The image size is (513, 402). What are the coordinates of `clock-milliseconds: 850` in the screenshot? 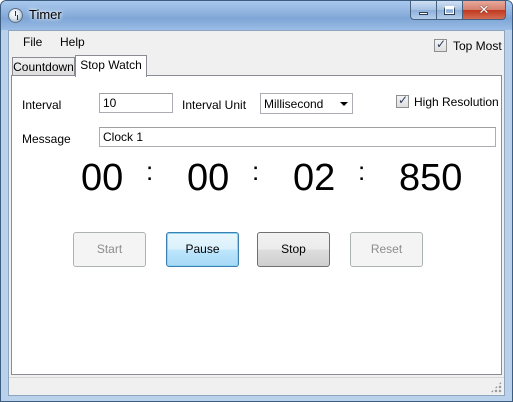 It's located at (431, 178).